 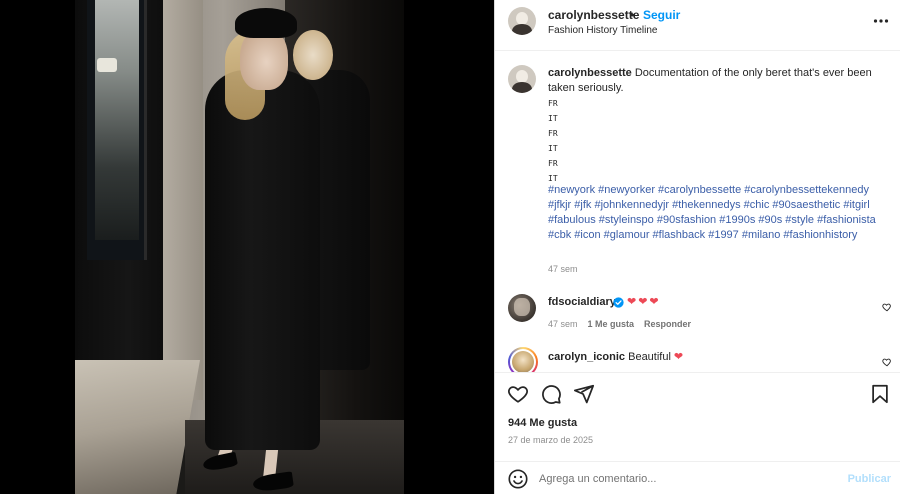 I want to click on verified-icon, so click(x=618, y=302).